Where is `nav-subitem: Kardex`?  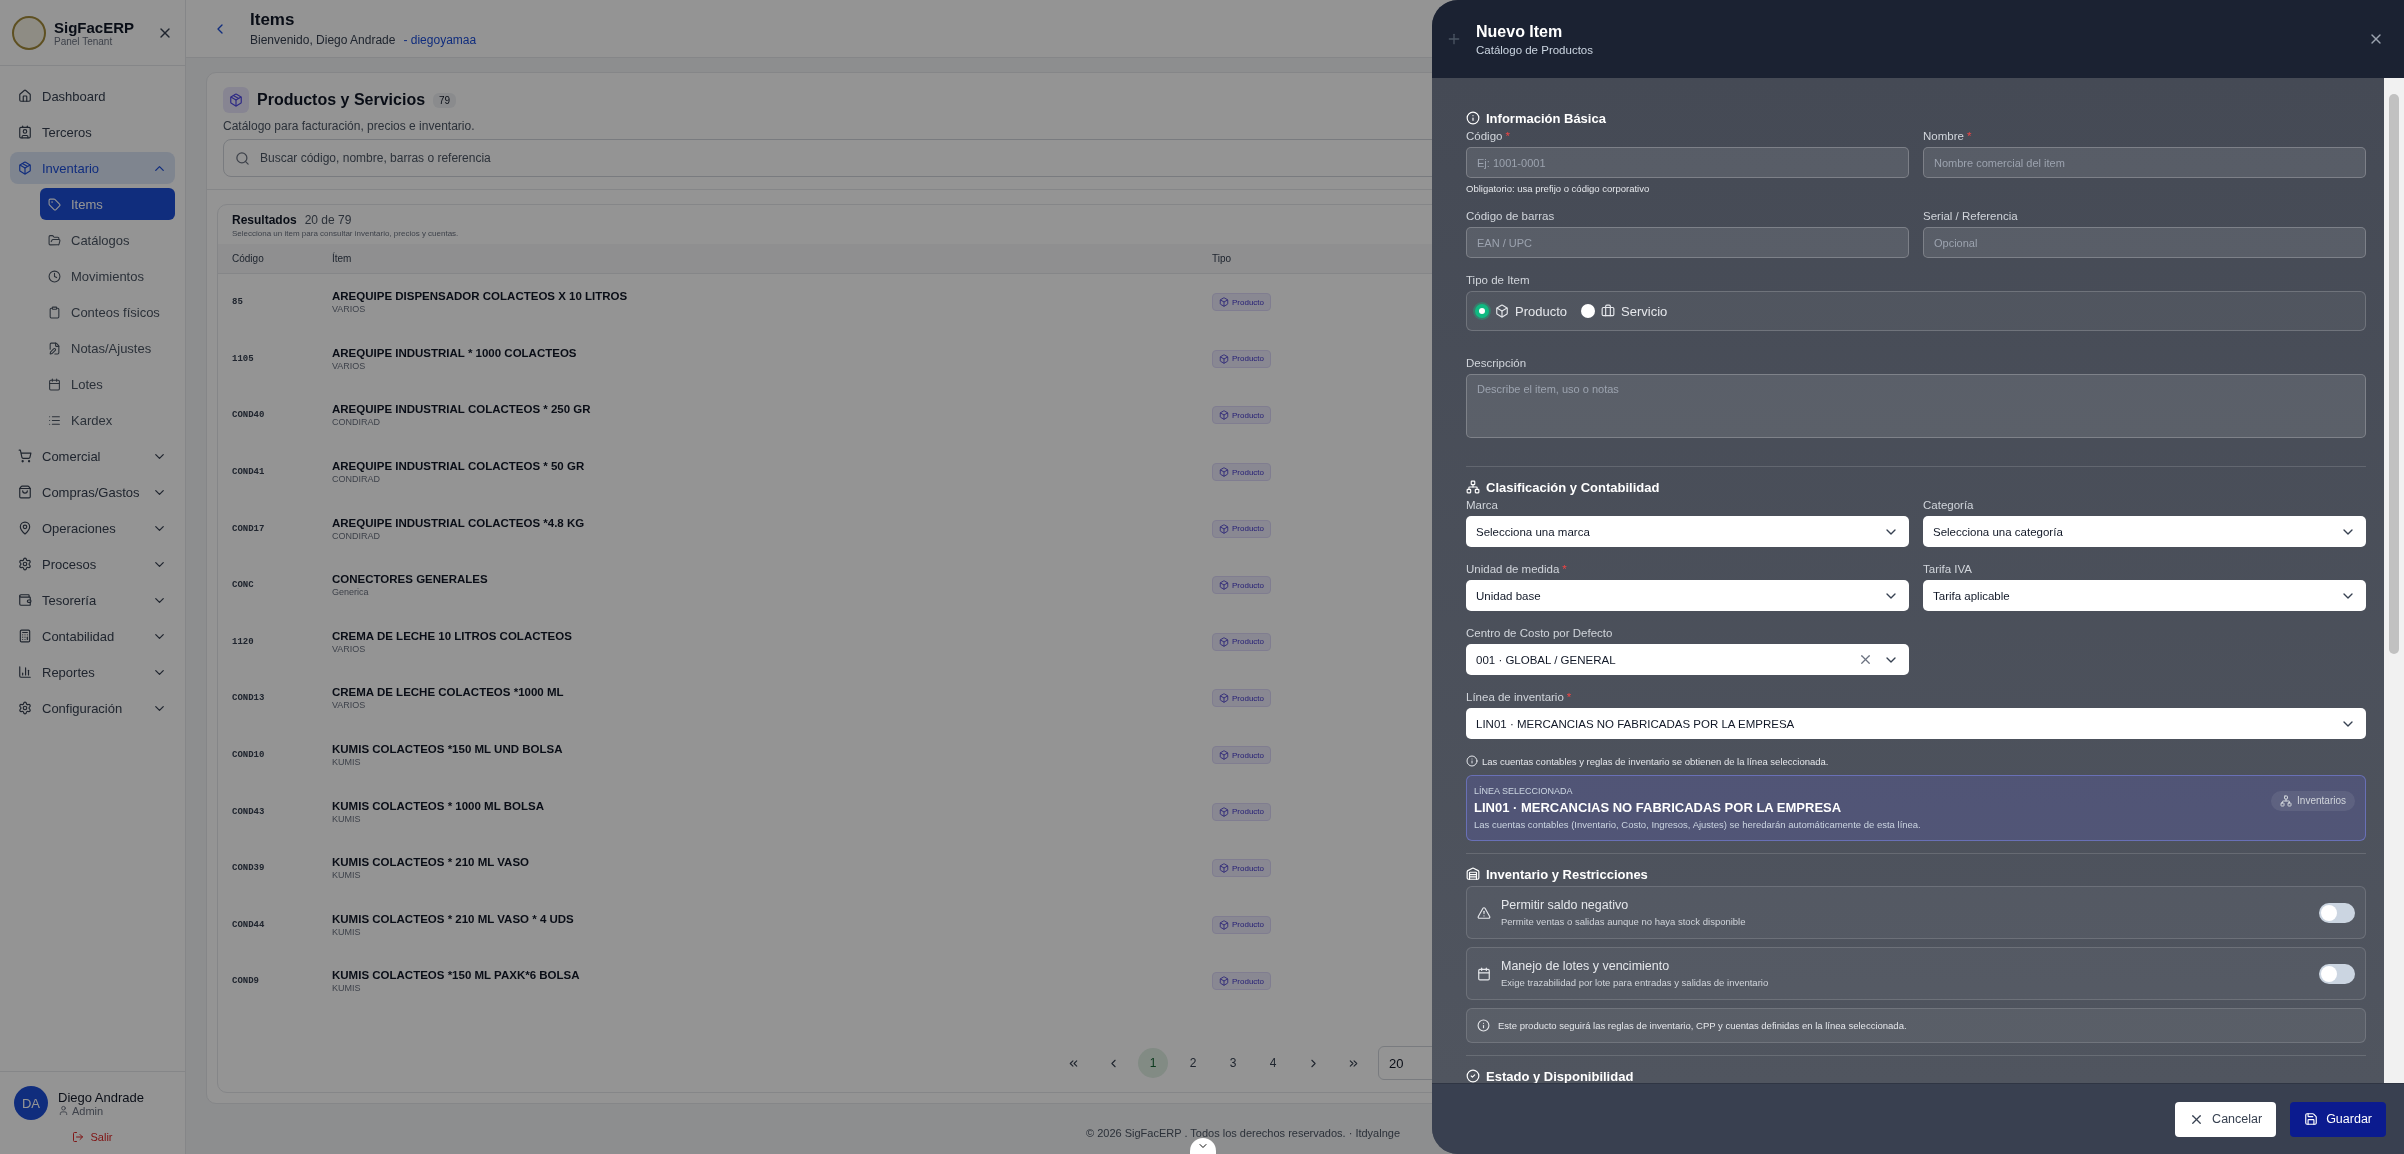
nav-subitem: Kardex is located at coordinates (107, 420).